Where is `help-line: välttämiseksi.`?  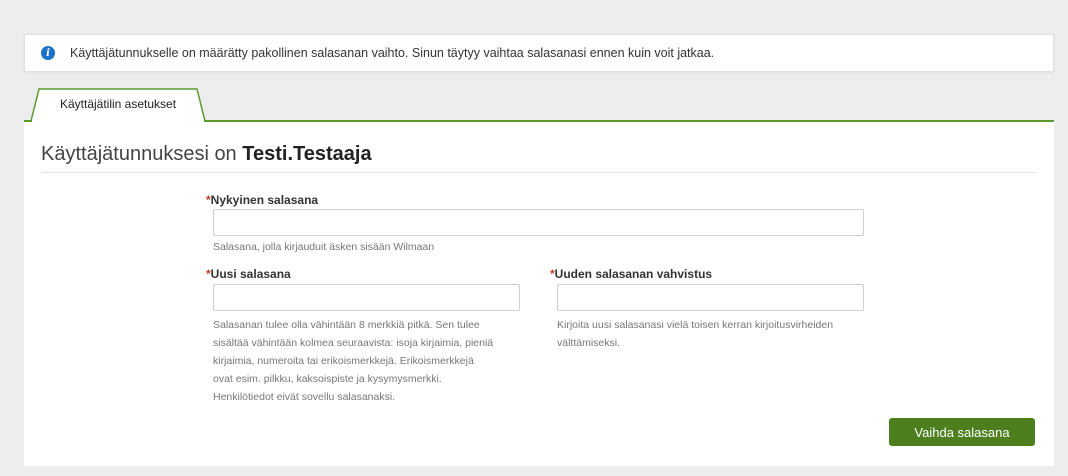 help-line: välttämiseksi. is located at coordinates (589, 343).